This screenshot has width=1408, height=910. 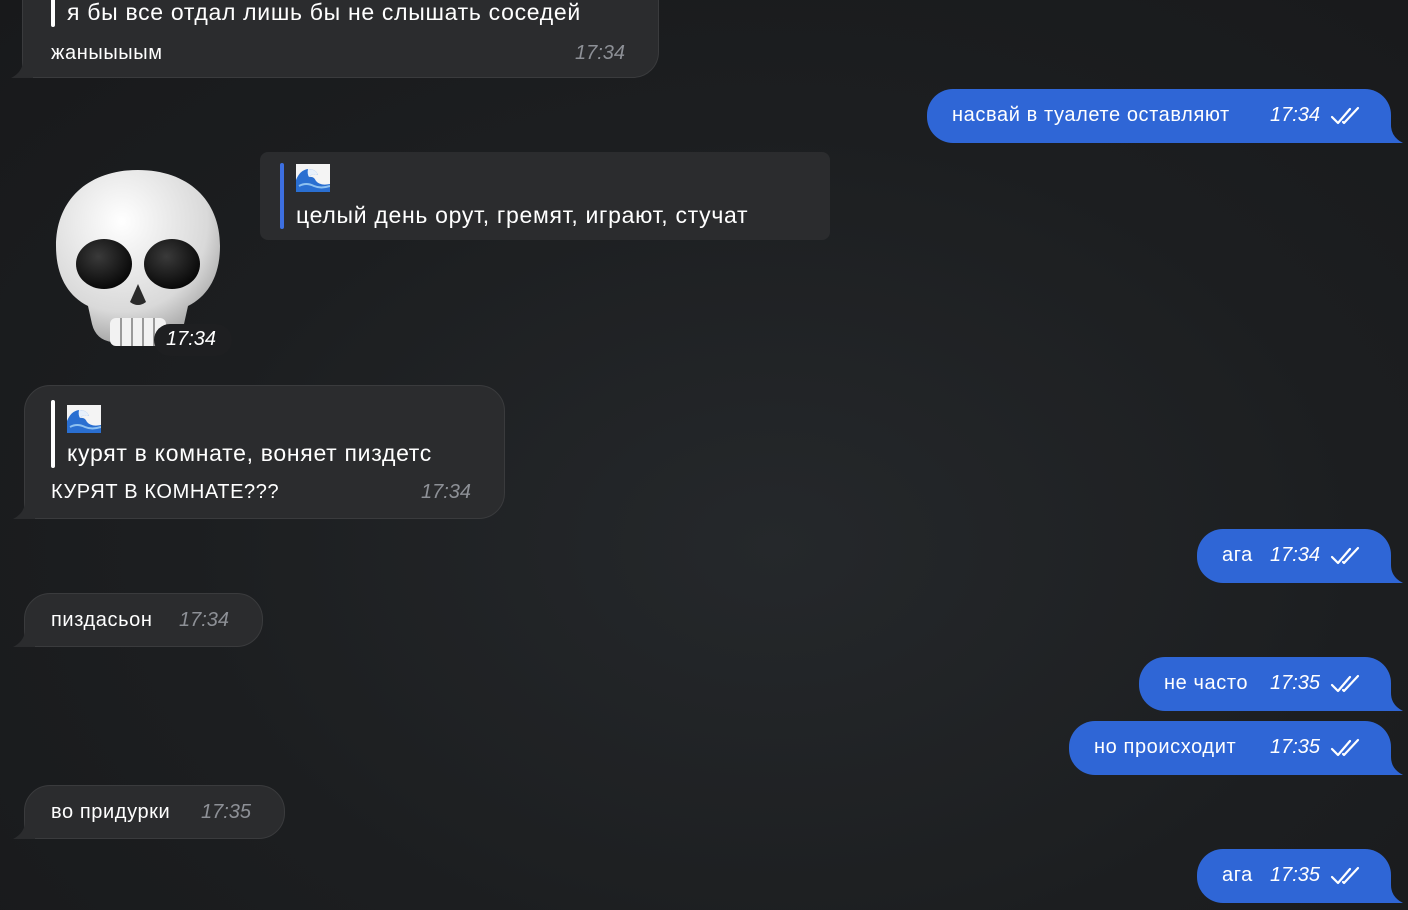 I want to click on message-text: насвай в туалете оставляют, so click(x=1091, y=115).